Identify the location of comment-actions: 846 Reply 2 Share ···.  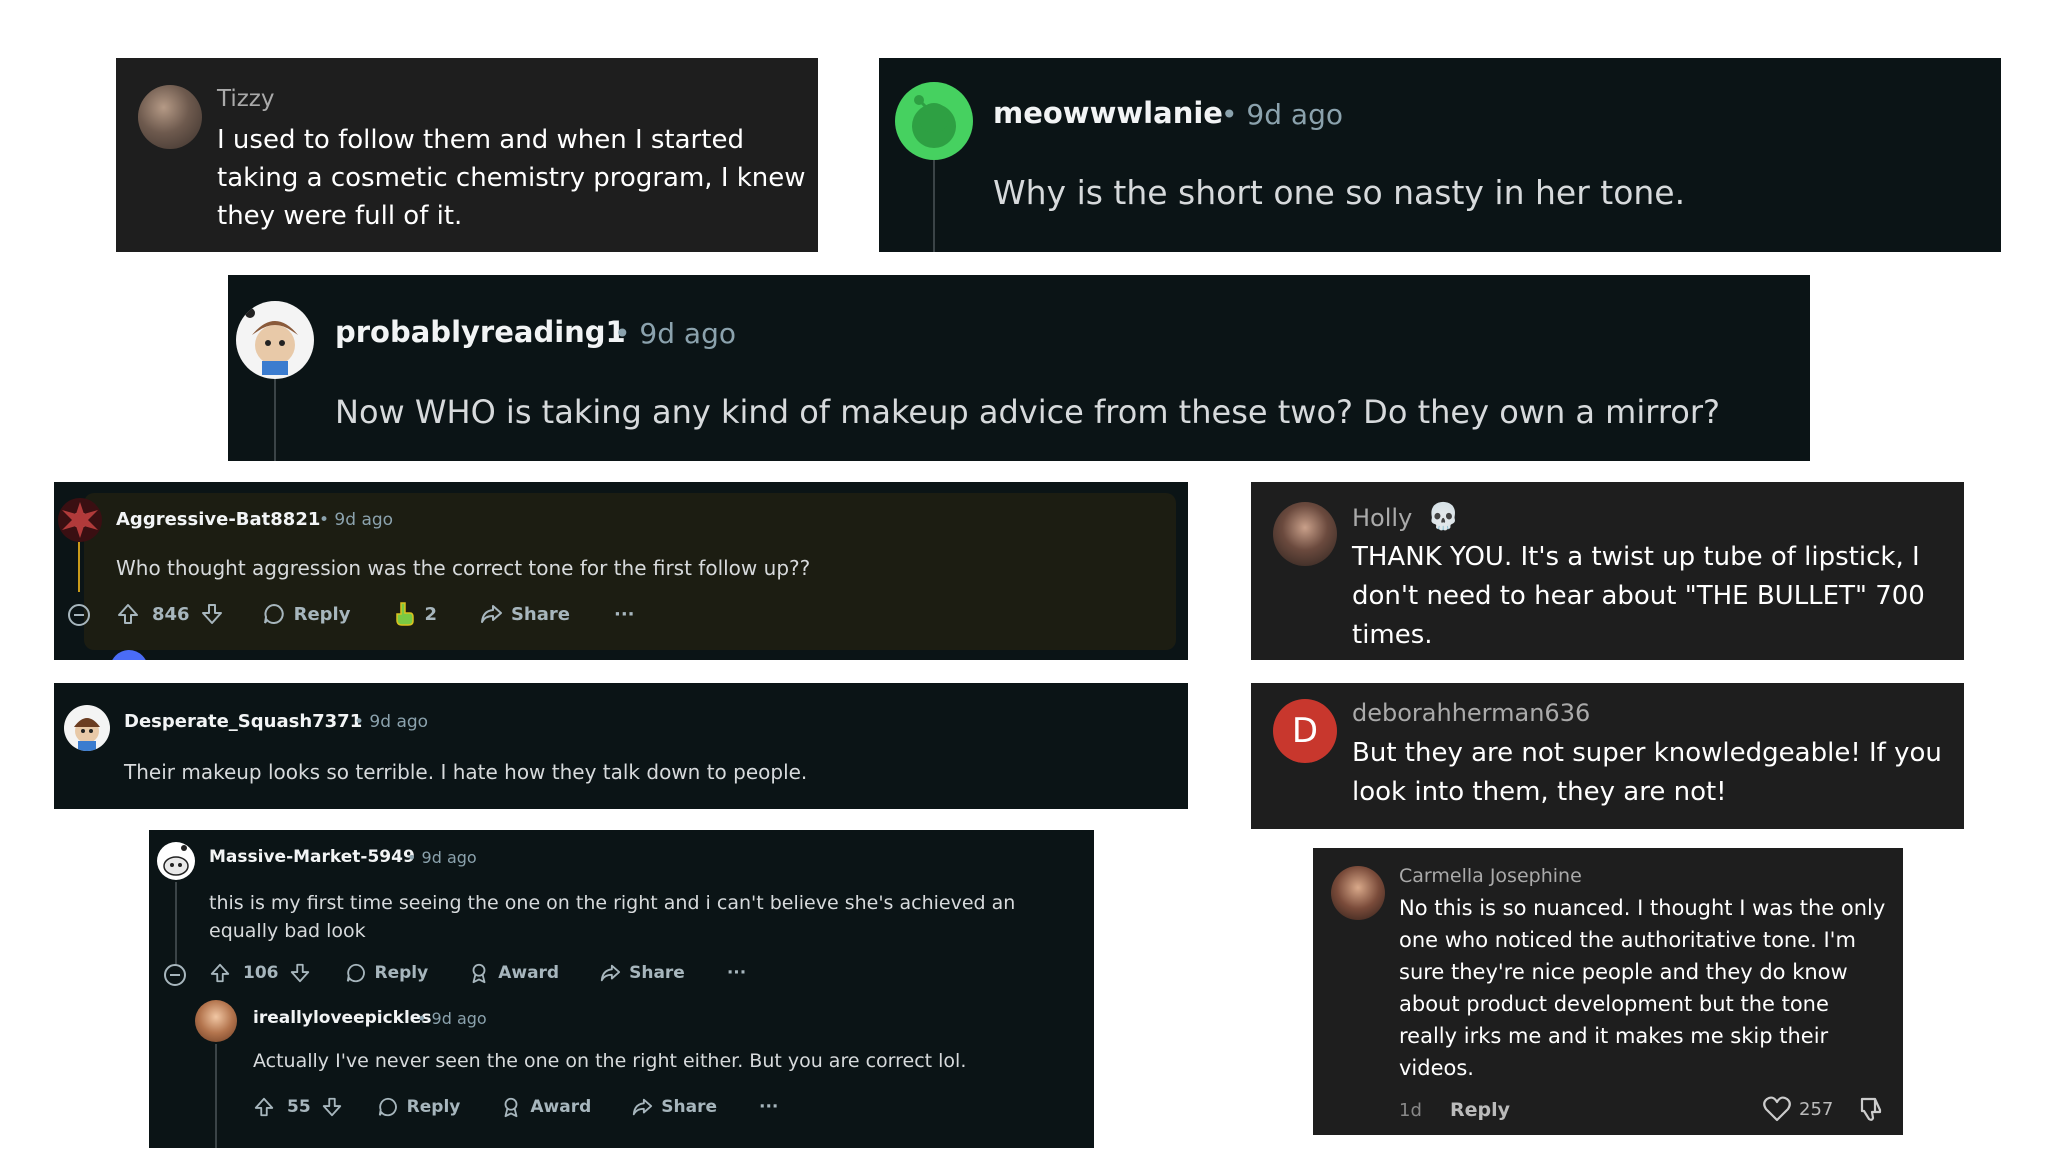
(375, 614).